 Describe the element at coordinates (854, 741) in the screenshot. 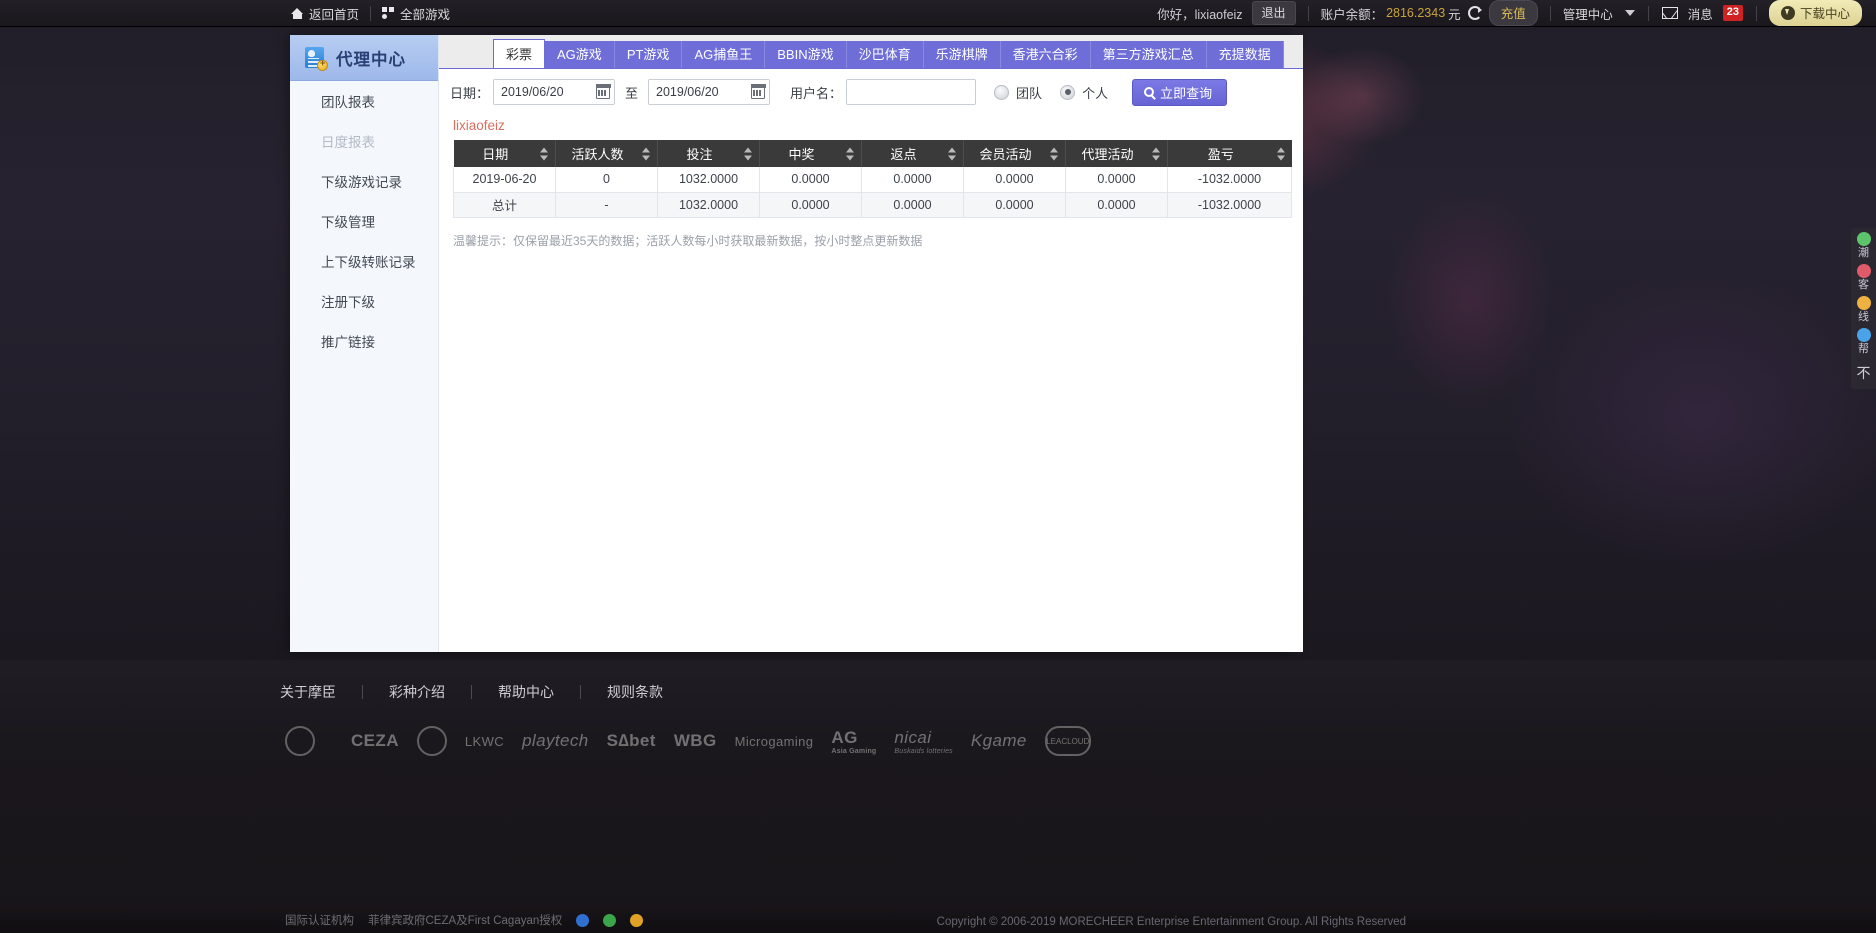

I see `asia-gaming-logo-text: AG Asia Gaming` at that location.